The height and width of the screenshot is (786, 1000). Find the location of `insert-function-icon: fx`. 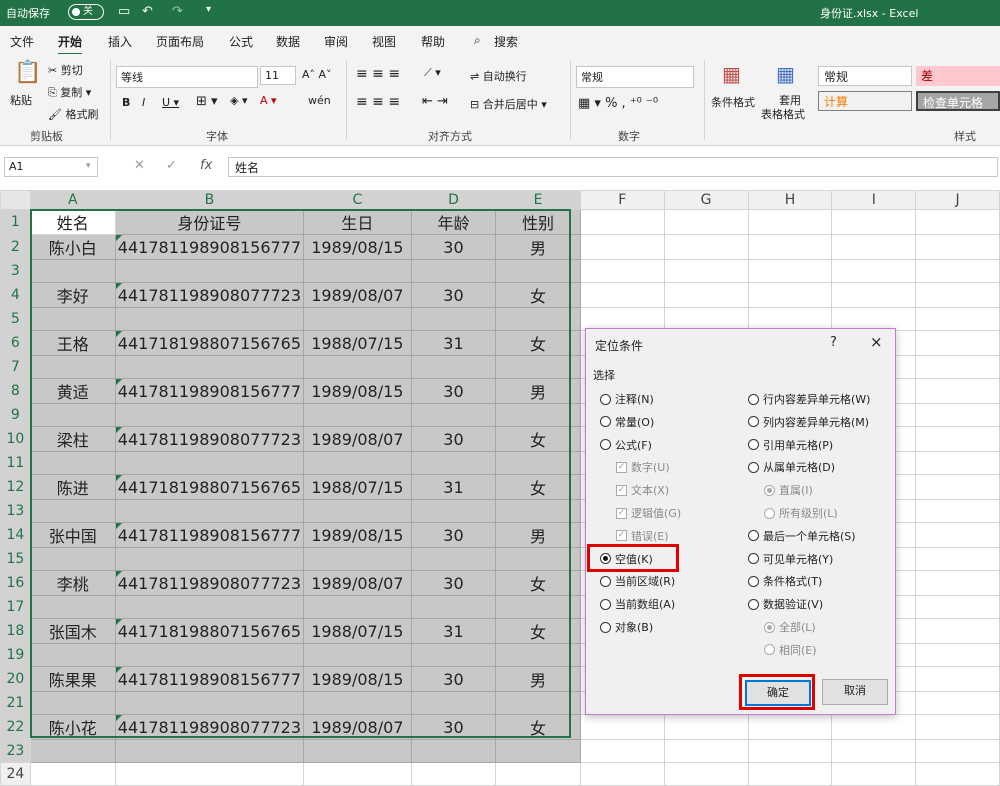

insert-function-icon: fx is located at coordinates (206, 165).